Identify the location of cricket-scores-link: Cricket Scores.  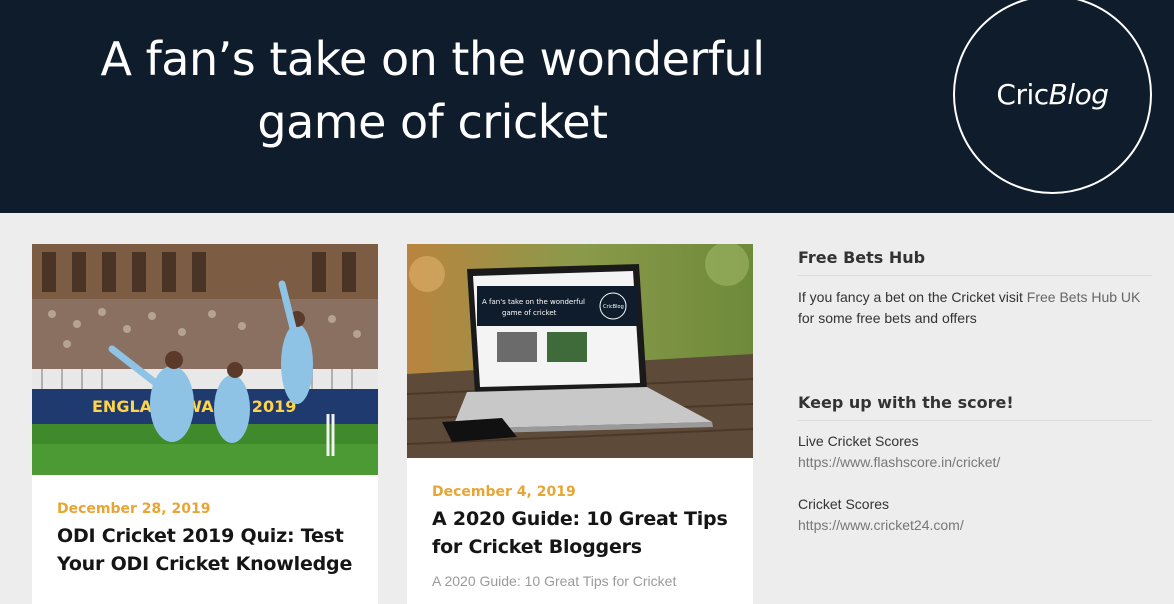
(843, 504).